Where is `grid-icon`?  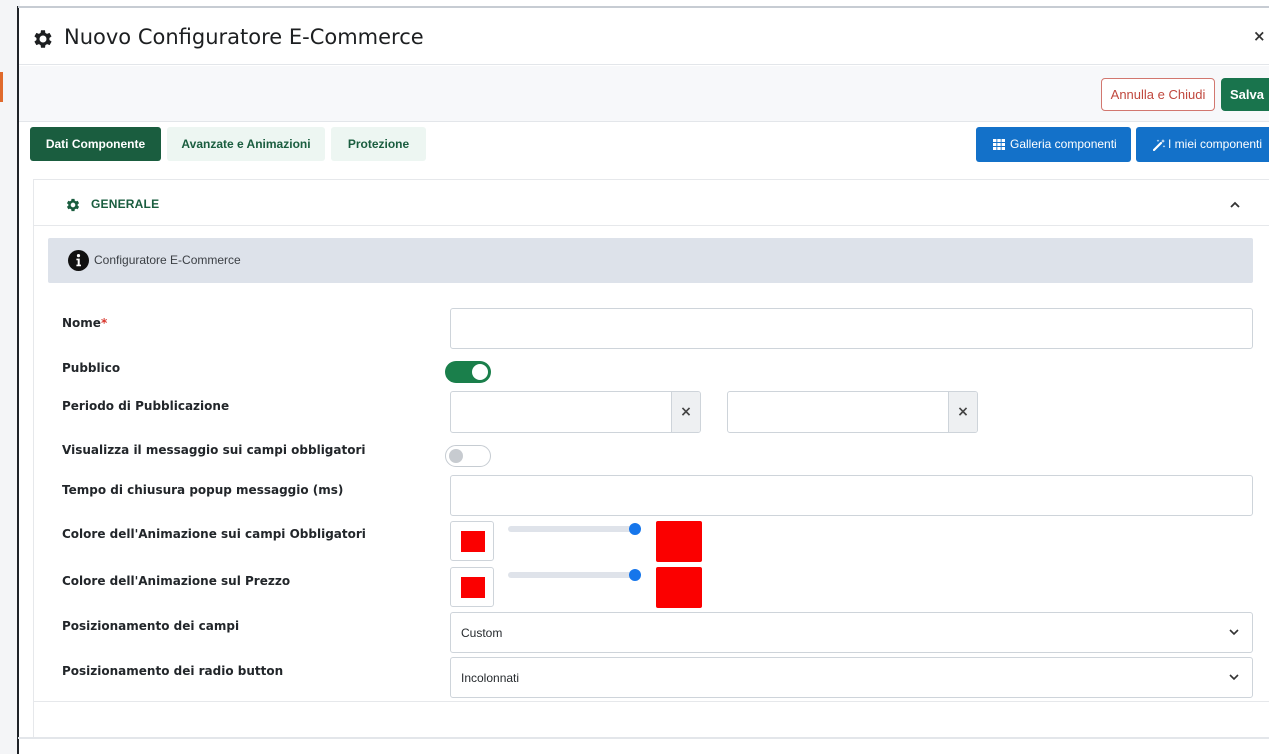 grid-icon is located at coordinates (999, 144).